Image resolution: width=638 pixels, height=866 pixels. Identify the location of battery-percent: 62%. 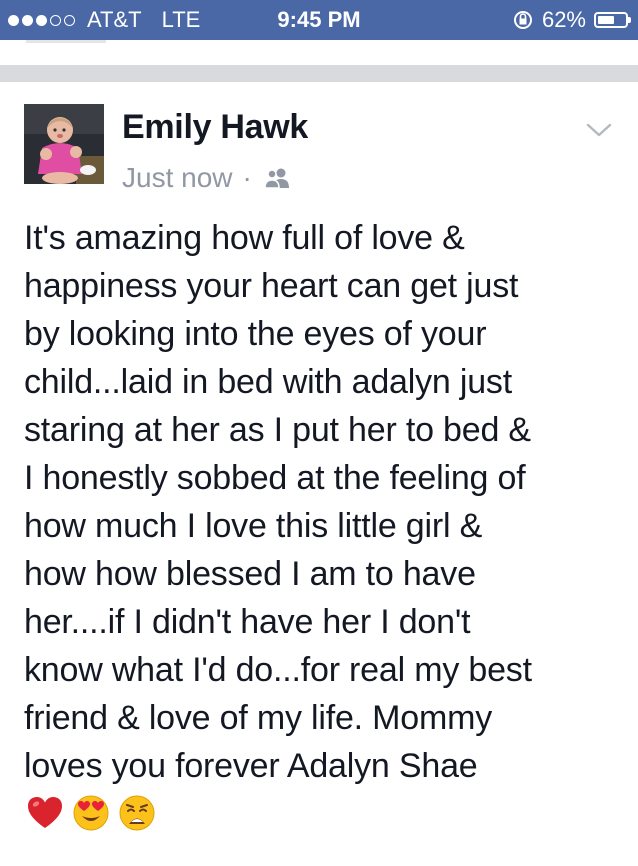
(563, 19).